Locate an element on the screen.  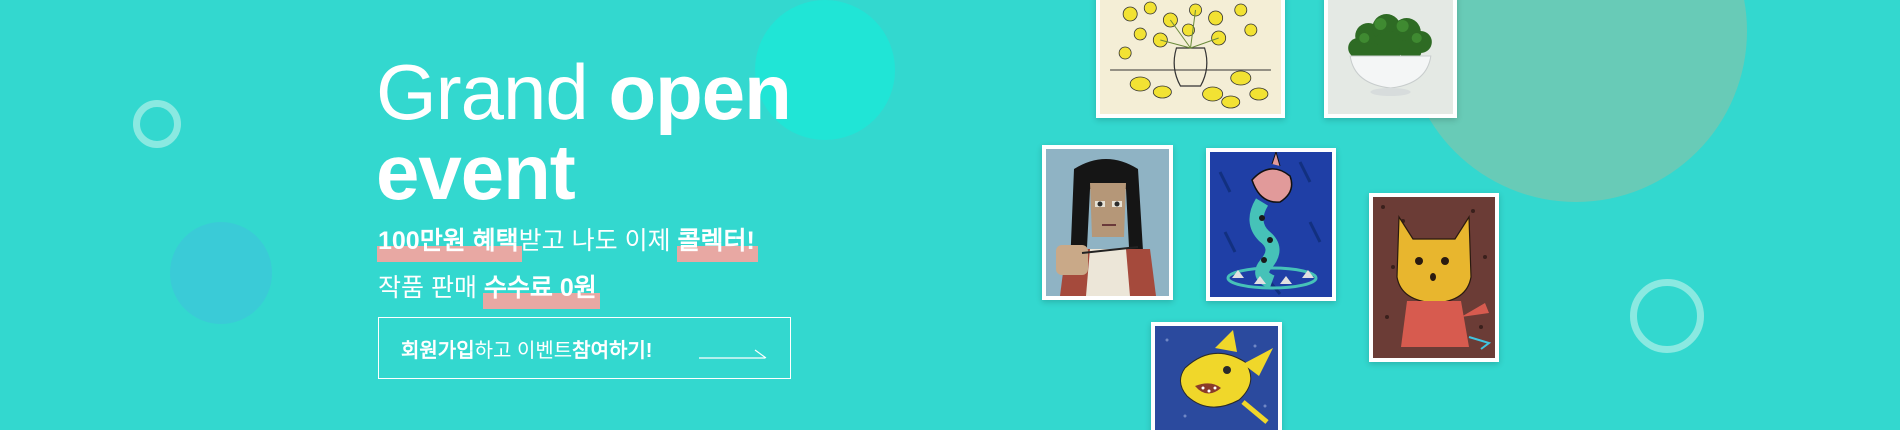
join-event-button: 회원가입 하고 이벤트 참여하기! is located at coordinates (584, 348).